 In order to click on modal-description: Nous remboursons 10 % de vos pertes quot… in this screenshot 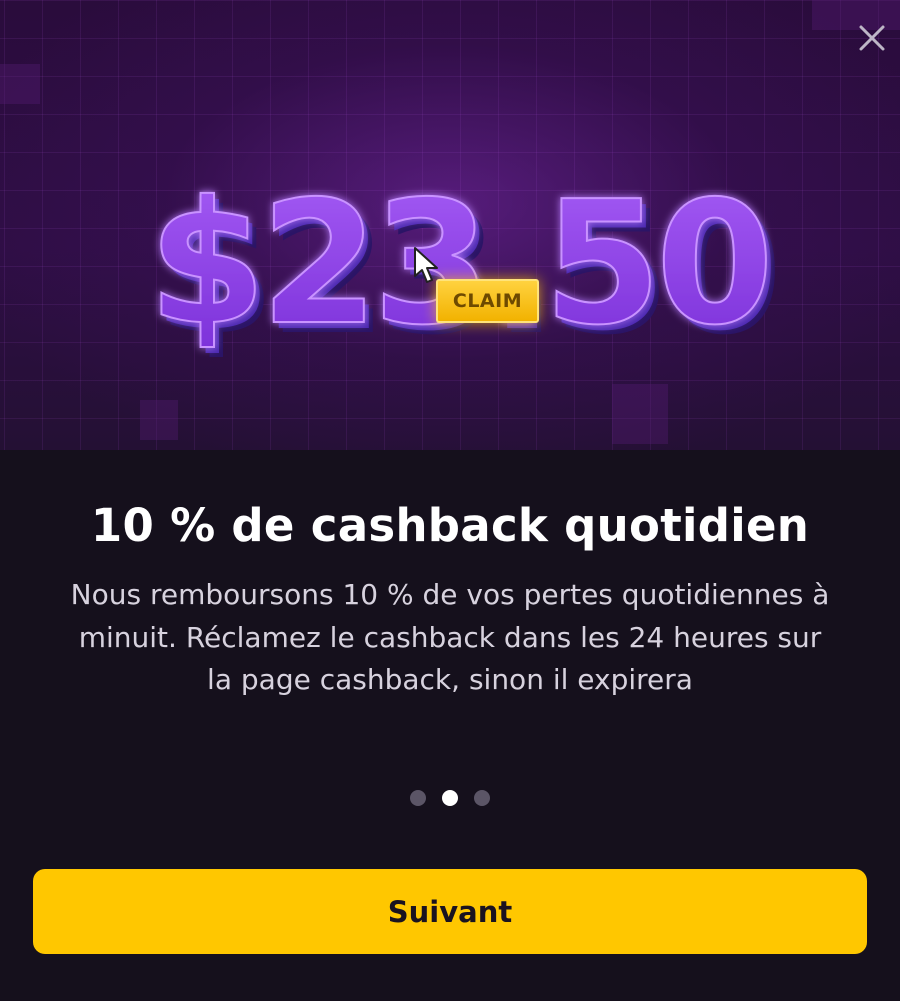, I will do `click(450, 637)`.